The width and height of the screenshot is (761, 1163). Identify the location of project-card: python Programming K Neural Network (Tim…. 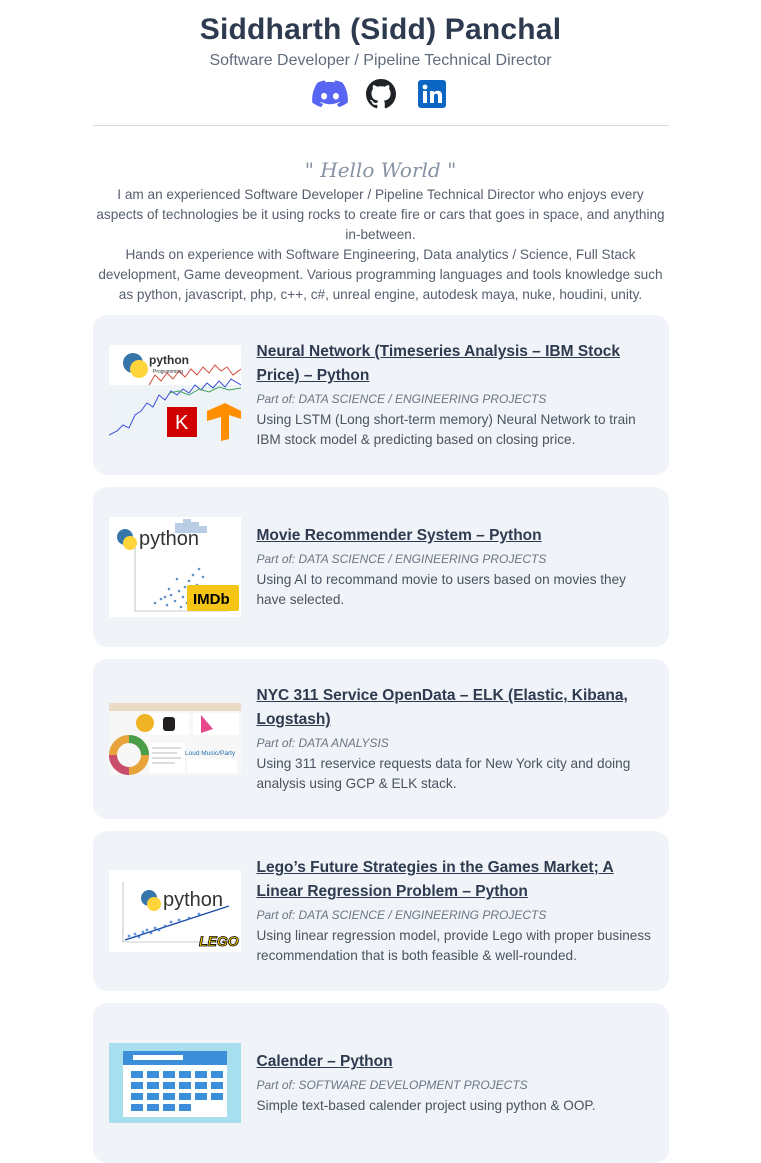
(380, 395).